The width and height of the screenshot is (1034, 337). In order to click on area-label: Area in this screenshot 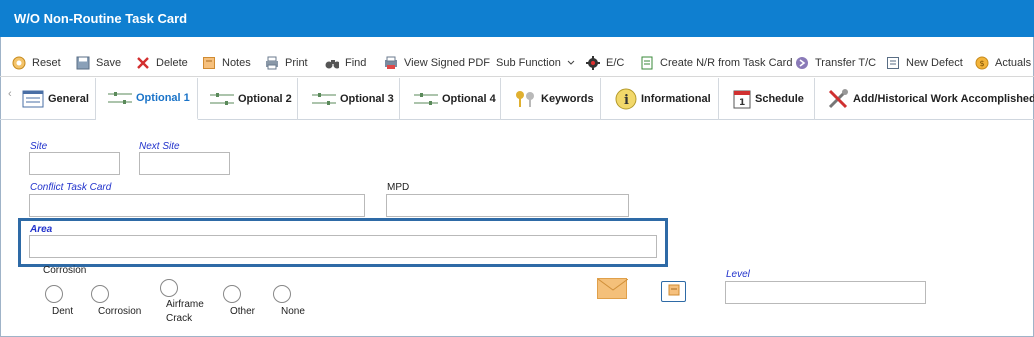, I will do `click(41, 229)`.